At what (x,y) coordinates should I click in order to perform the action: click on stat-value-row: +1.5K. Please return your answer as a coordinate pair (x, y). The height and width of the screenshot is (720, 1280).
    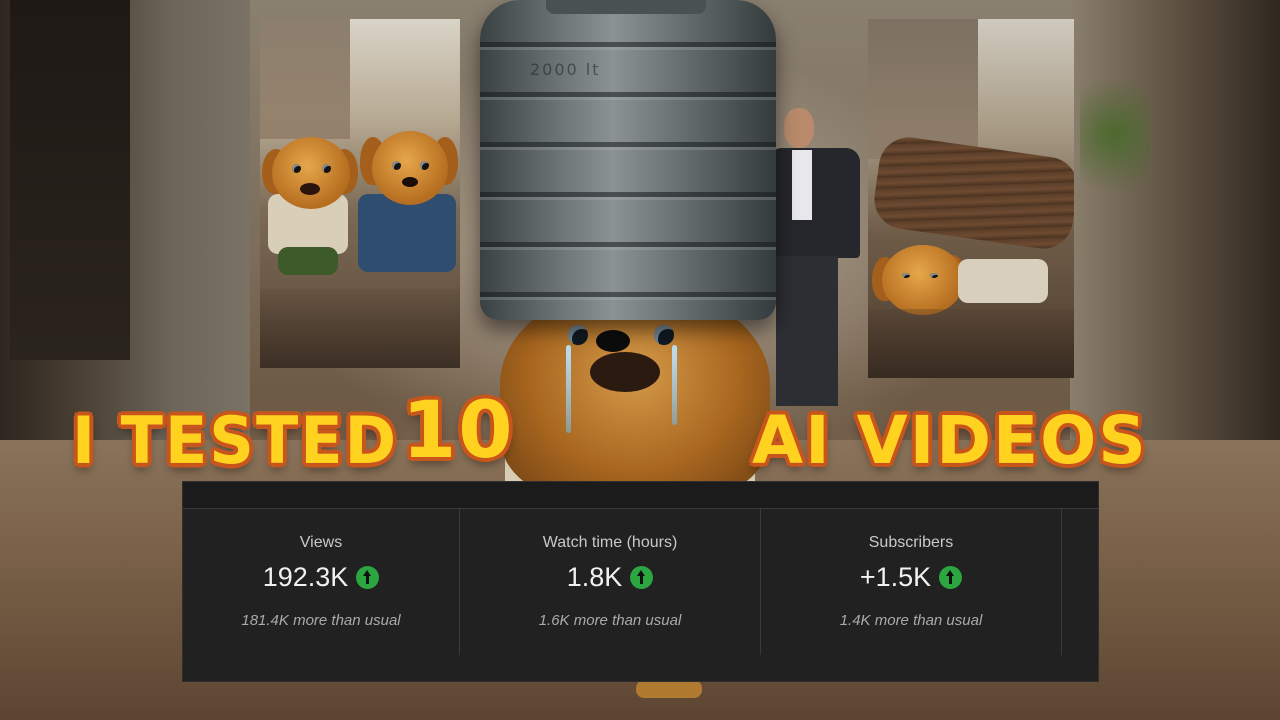
    Looking at the image, I should click on (911, 577).